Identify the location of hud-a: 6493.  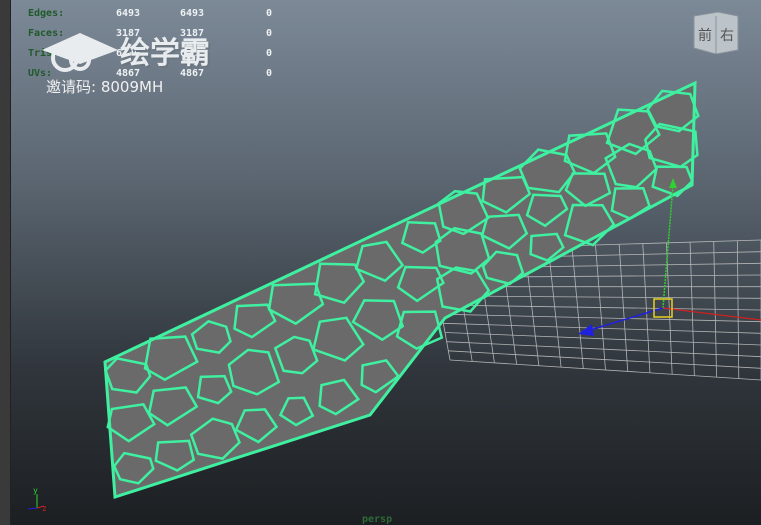
(128, 13).